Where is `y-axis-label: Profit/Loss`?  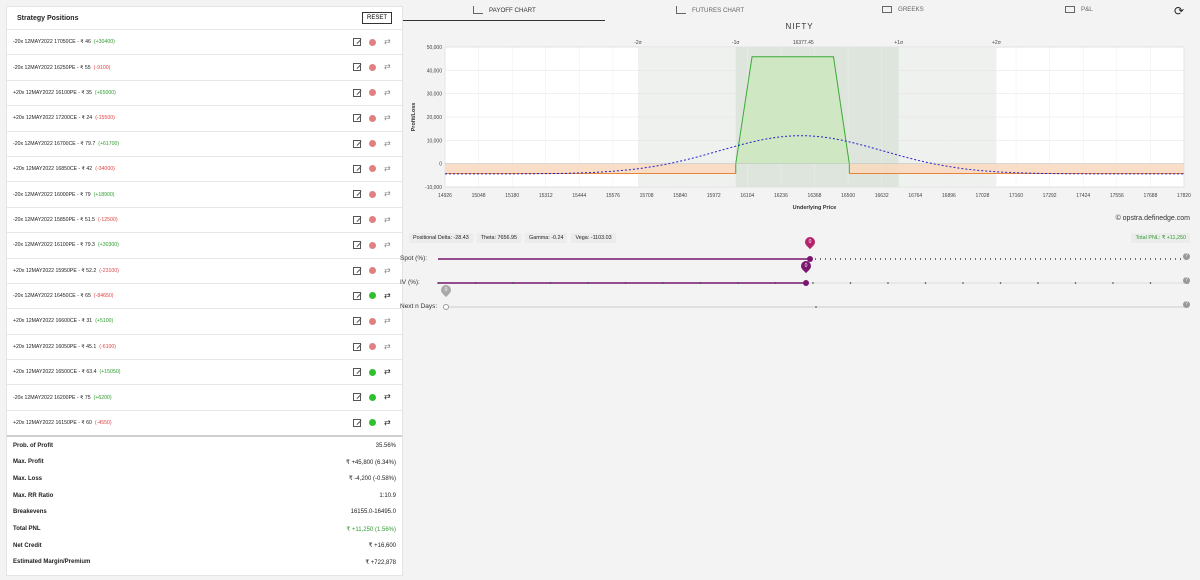 y-axis-label: Profit/Loss is located at coordinates (414, 117).